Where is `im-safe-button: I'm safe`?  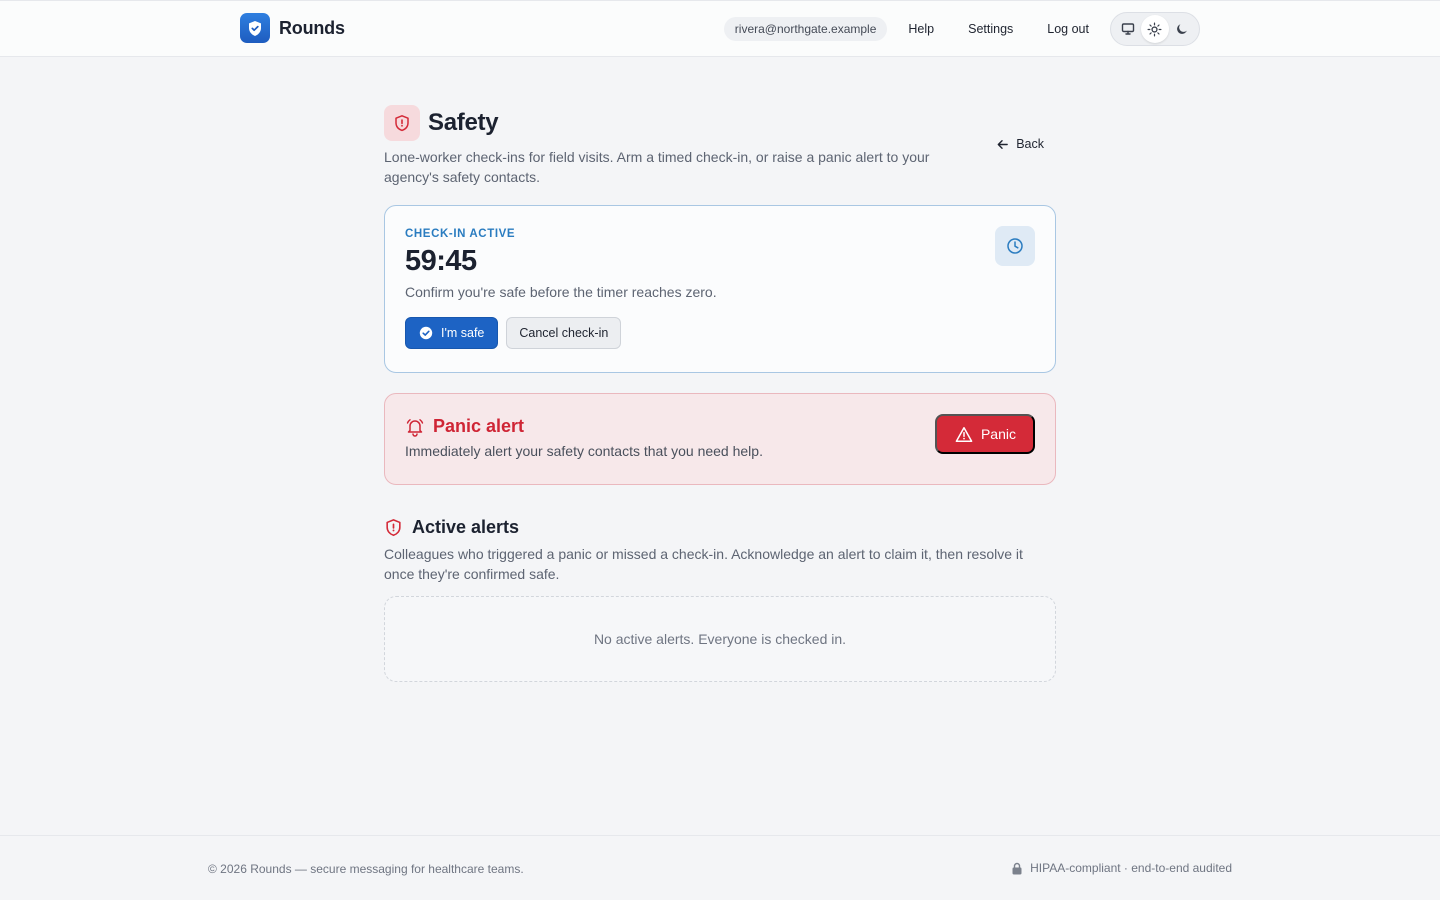 im-safe-button: I'm safe is located at coordinates (452, 333).